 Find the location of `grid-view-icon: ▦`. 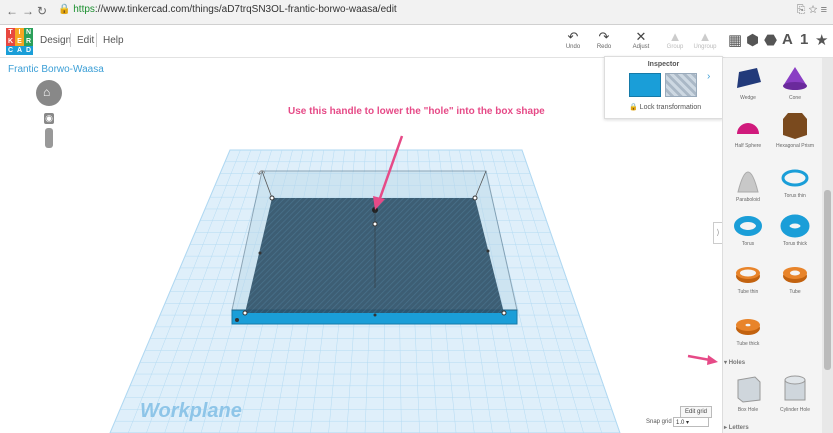

grid-view-icon: ▦ is located at coordinates (735, 40).